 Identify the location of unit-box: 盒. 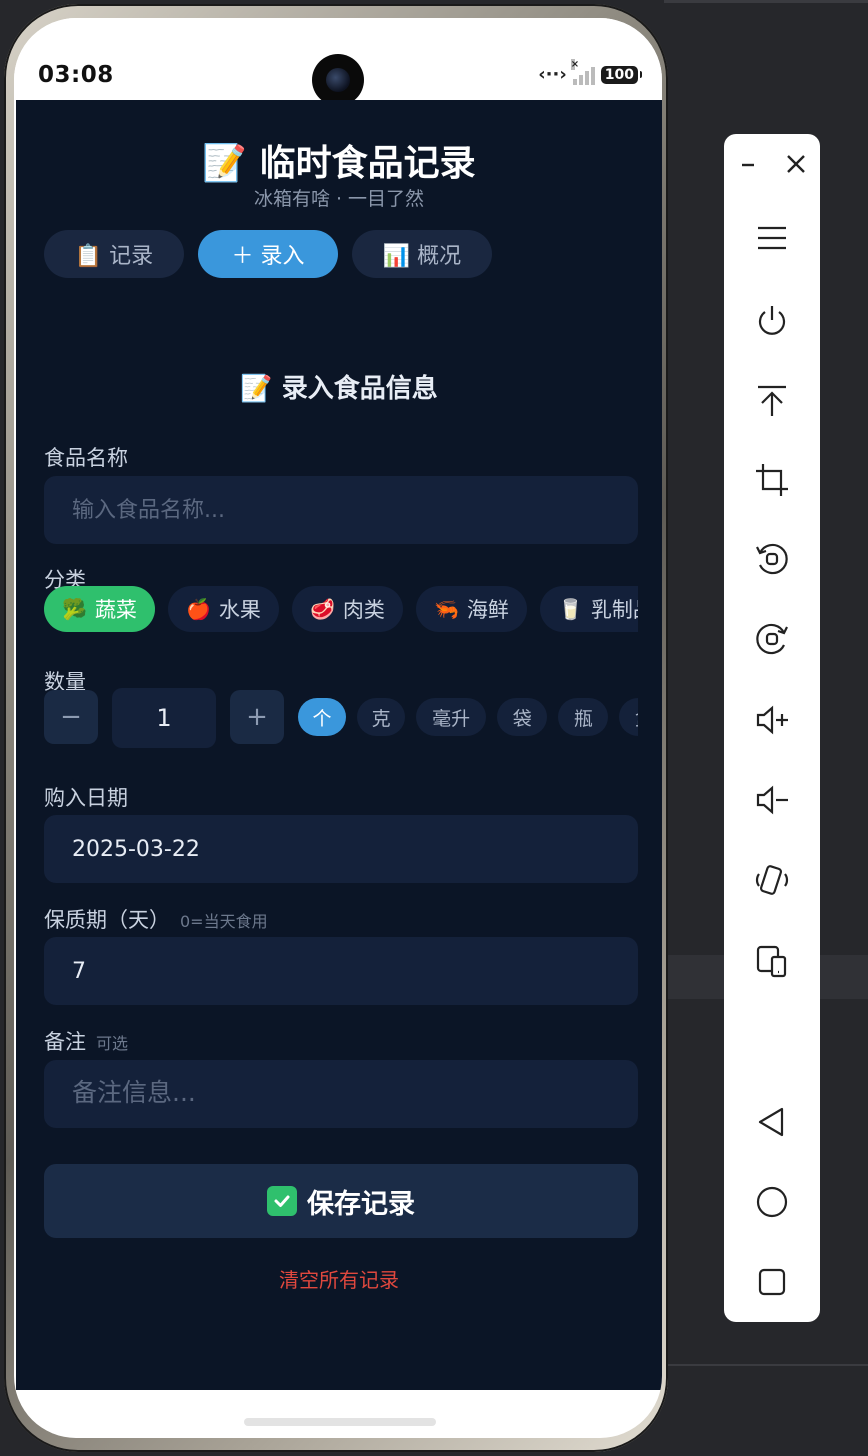
(628, 717).